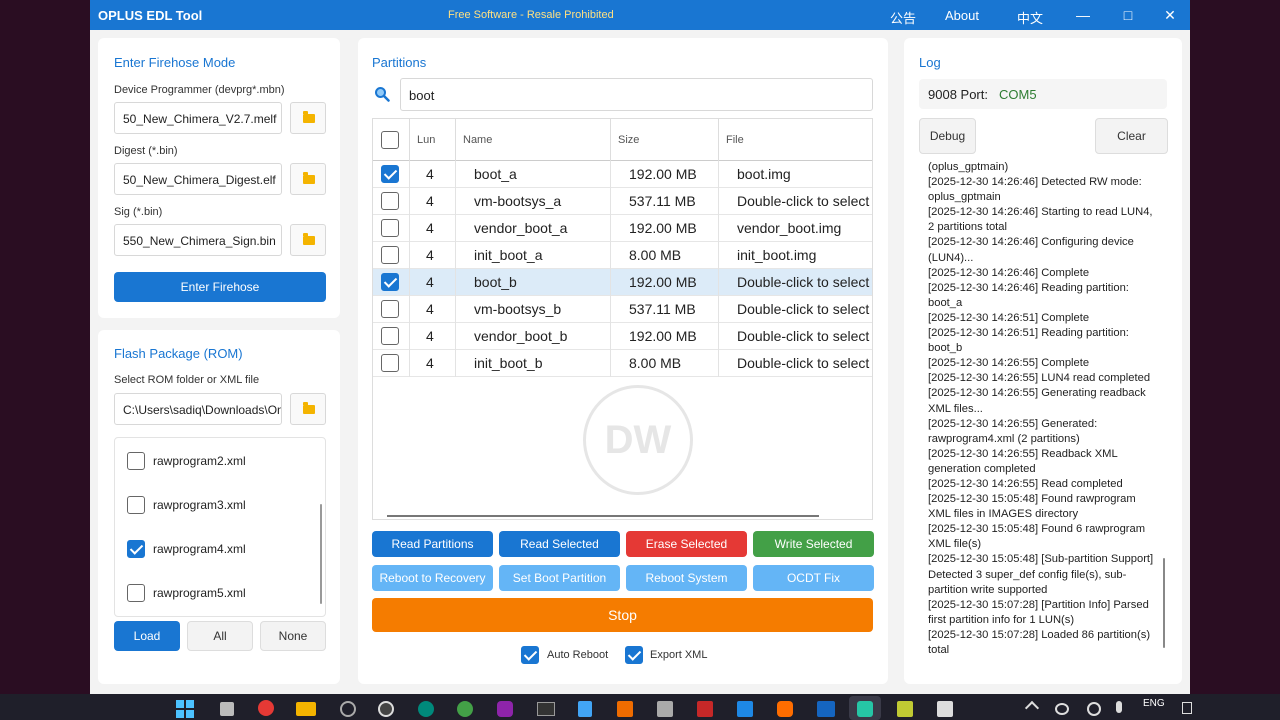 This screenshot has width=1280, height=720. Describe the element at coordinates (636, 94) in the screenshot. I see `partition-search-input: boot` at that location.